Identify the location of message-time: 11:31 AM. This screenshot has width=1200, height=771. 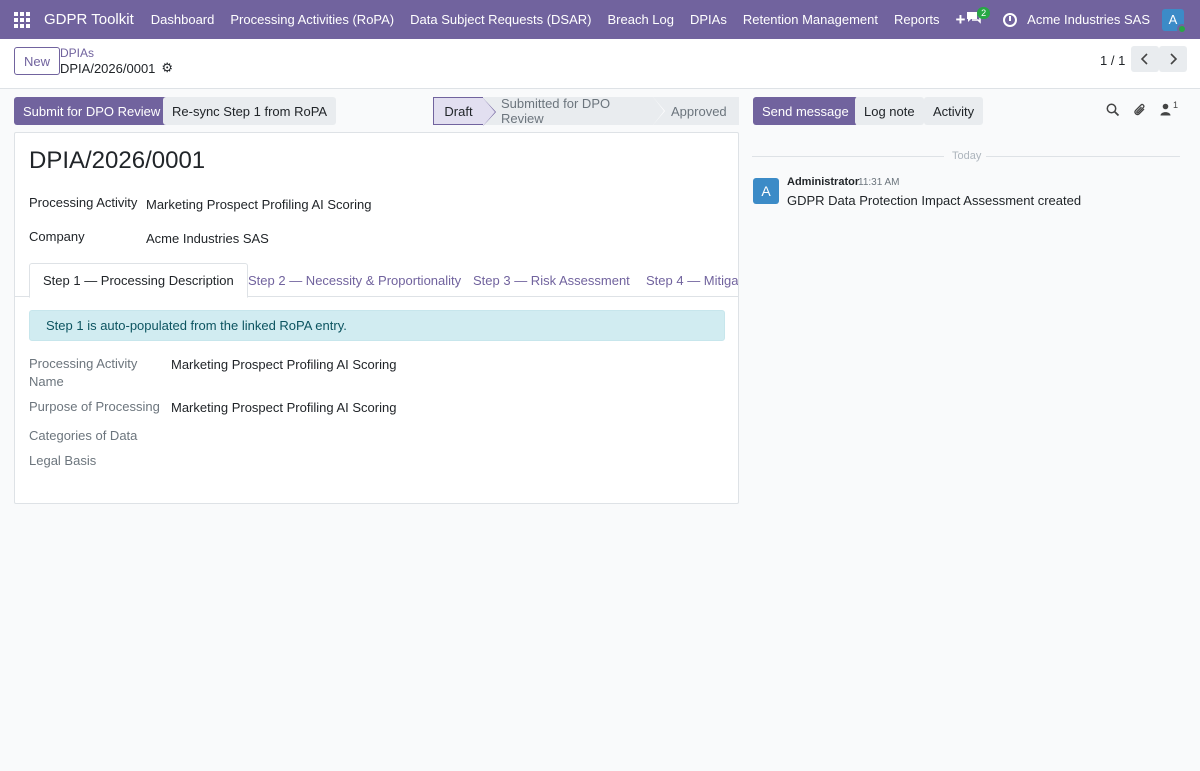
(879, 182).